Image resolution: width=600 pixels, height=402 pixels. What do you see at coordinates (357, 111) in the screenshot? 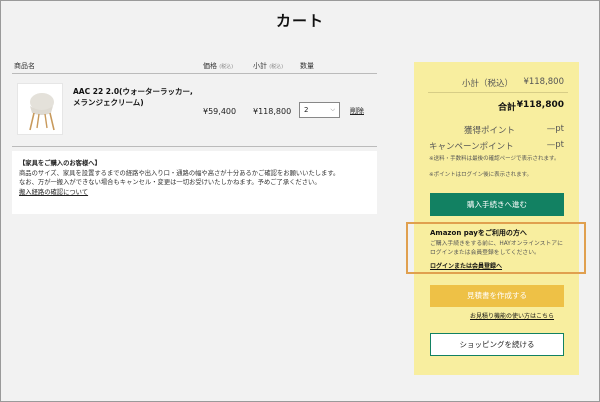
I see `delete-link: 削除` at bounding box center [357, 111].